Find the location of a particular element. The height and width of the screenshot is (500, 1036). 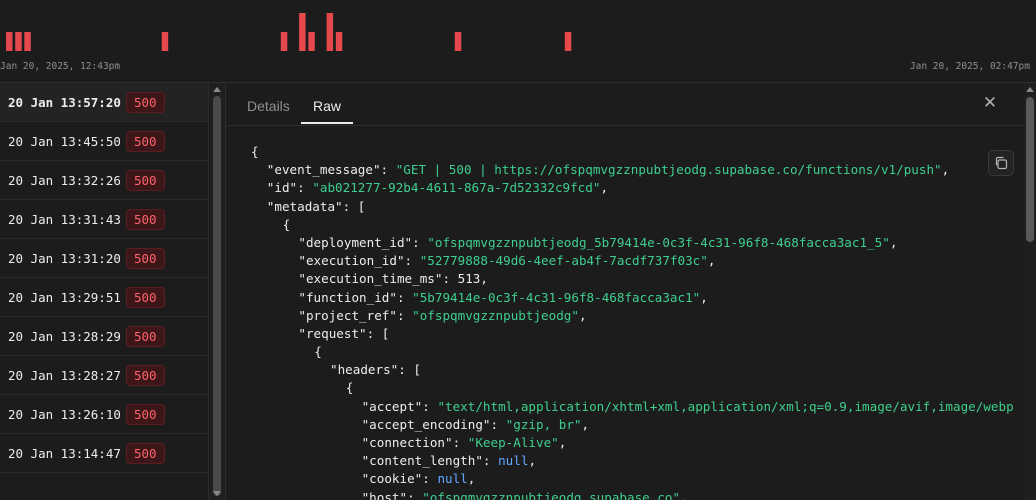

log-list-scrollbar is located at coordinates (217, 291).